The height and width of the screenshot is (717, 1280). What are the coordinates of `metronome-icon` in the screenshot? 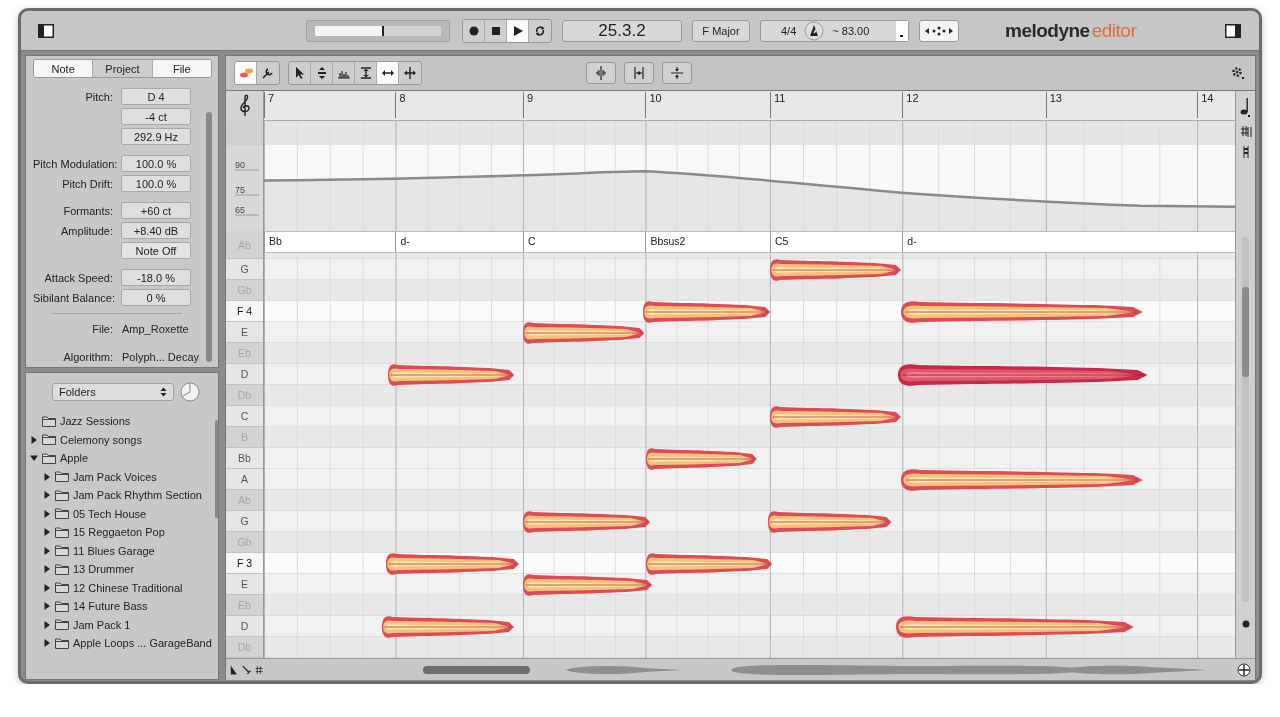 It's located at (814, 30).